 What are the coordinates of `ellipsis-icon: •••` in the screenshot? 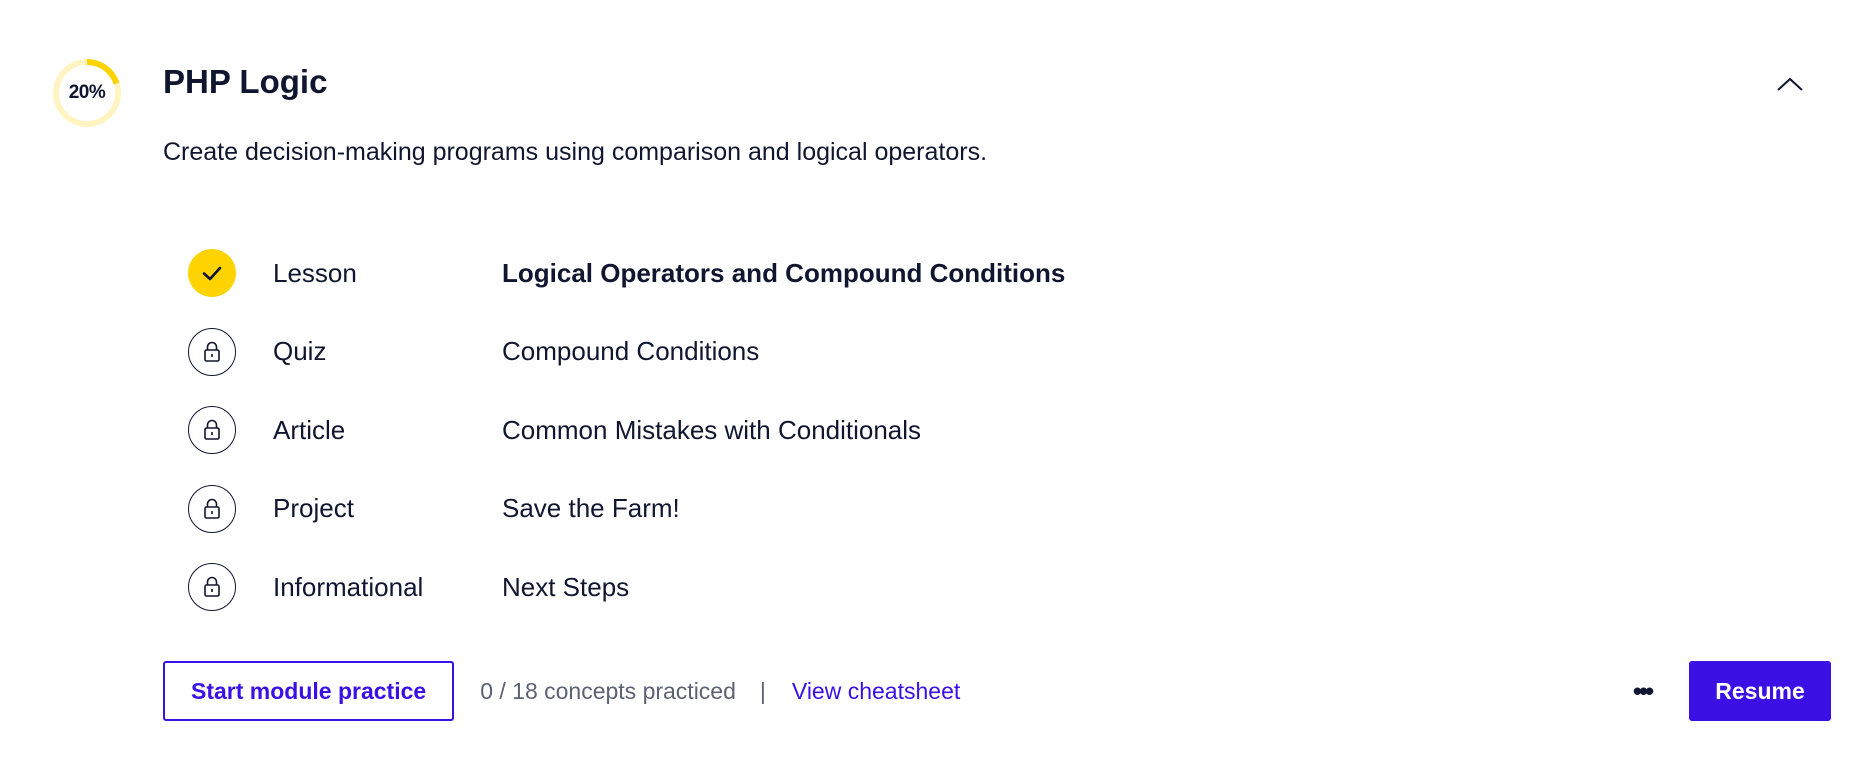 It's located at (1643, 690).